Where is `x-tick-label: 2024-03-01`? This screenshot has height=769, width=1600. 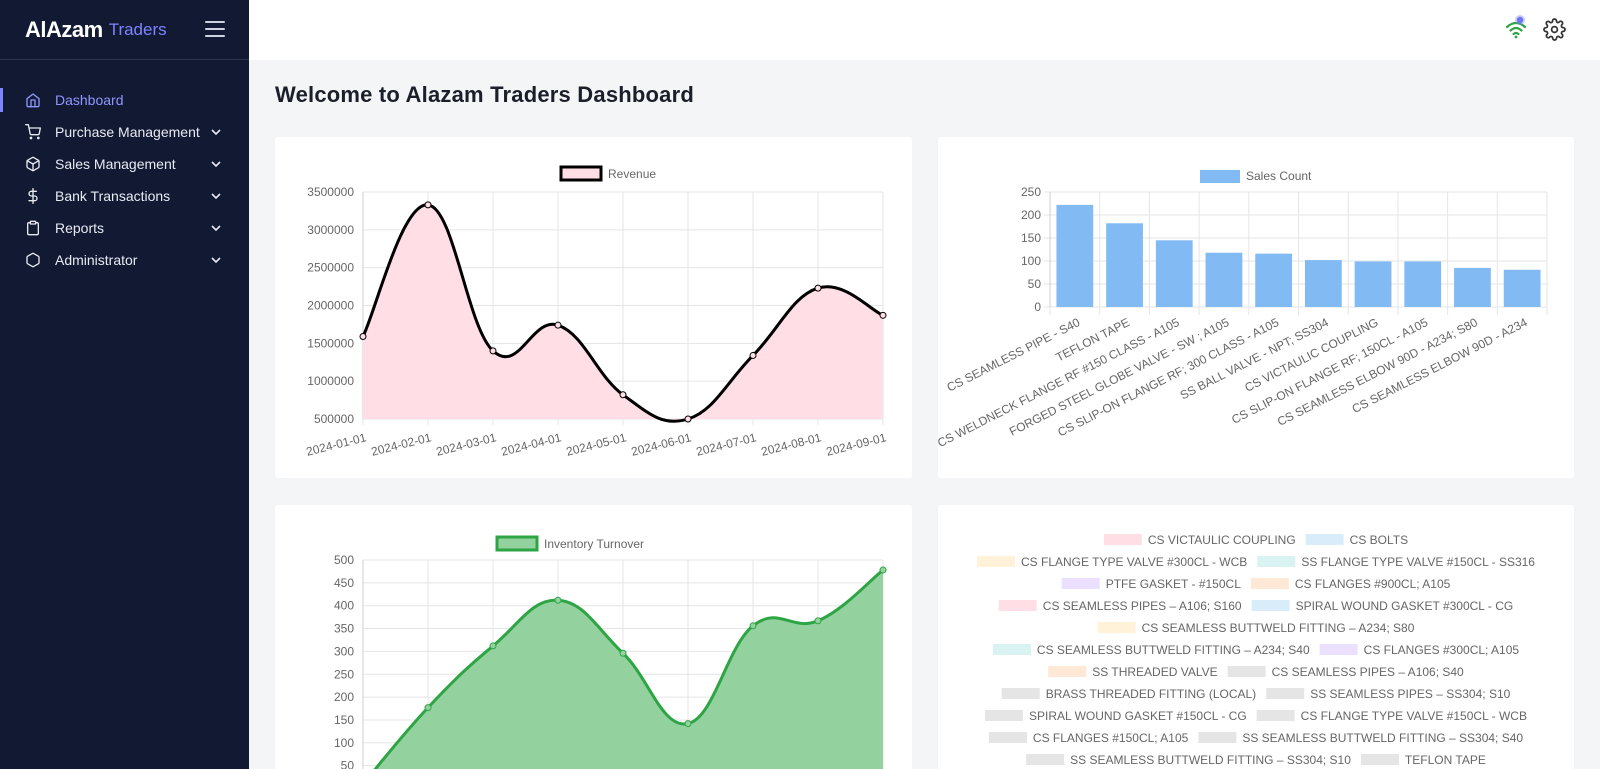
x-tick-label: 2024-03-01 is located at coordinates (466, 444).